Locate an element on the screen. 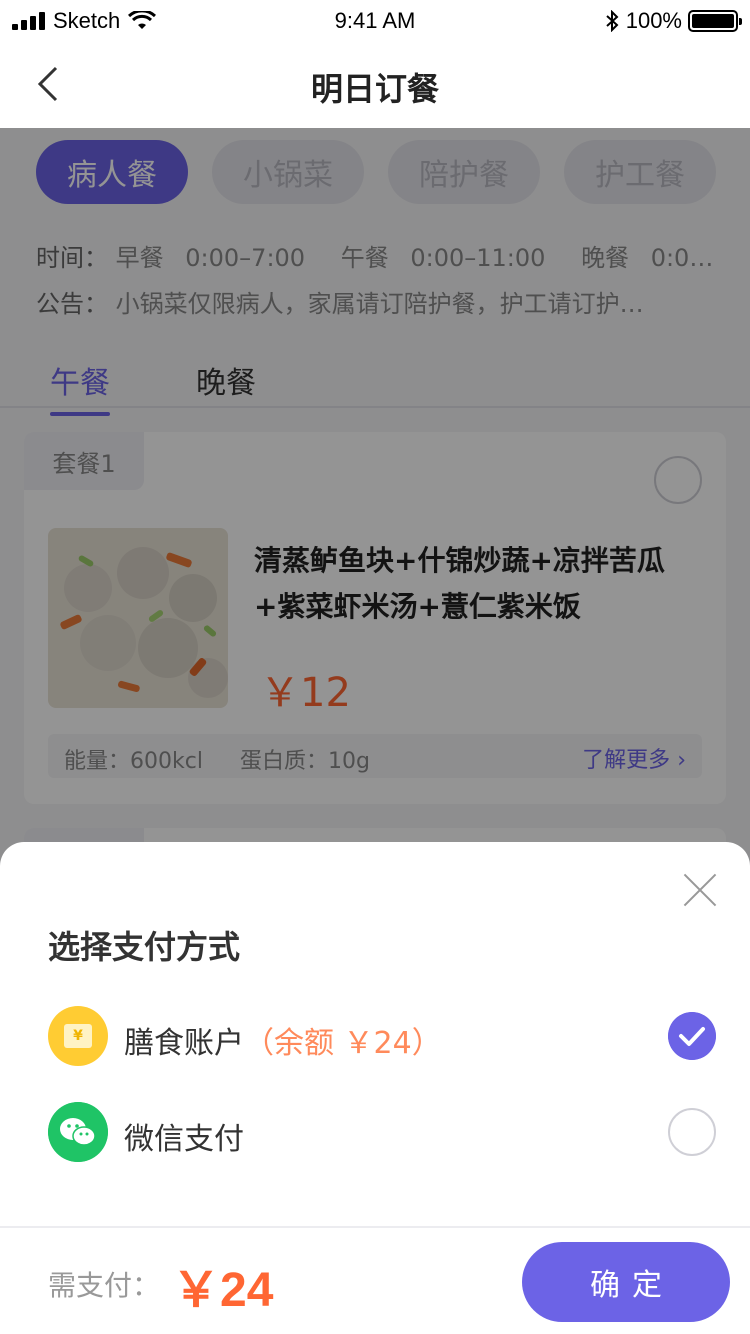  nav-bar: 明日订餐 is located at coordinates (375, 84).